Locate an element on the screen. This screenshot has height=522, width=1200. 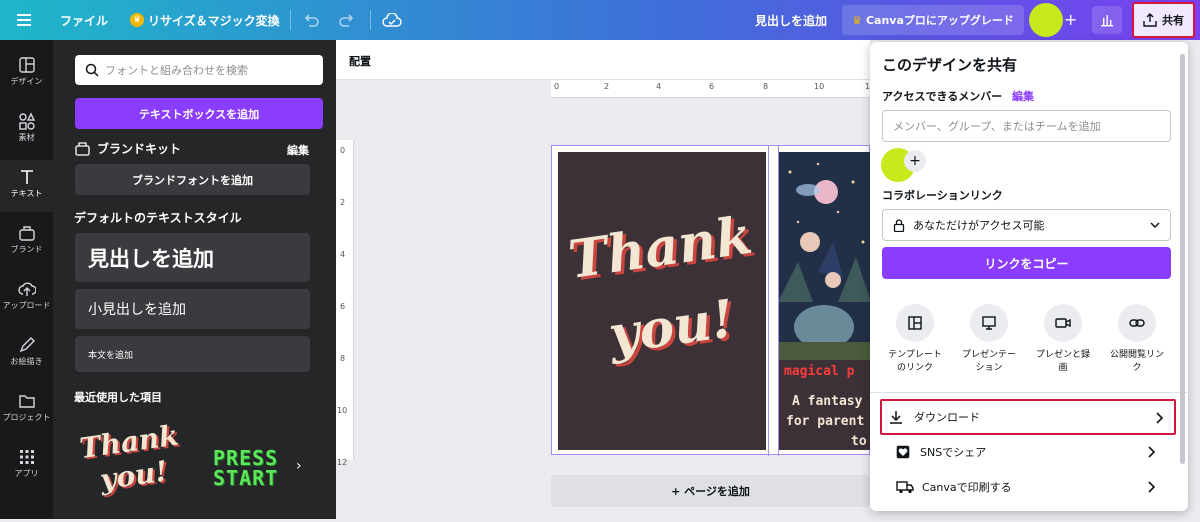
truck-icon is located at coordinates (905, 487).